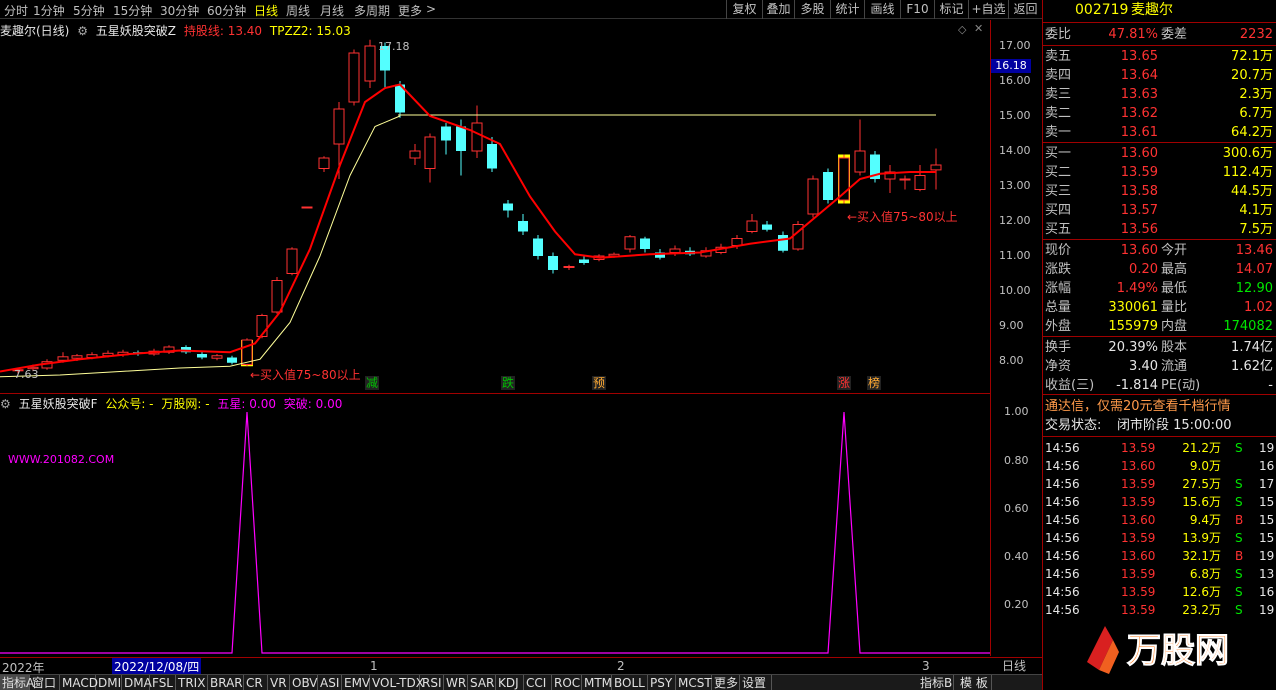  I want to click on indicator-tab-24: 更多, so click(726, 682).